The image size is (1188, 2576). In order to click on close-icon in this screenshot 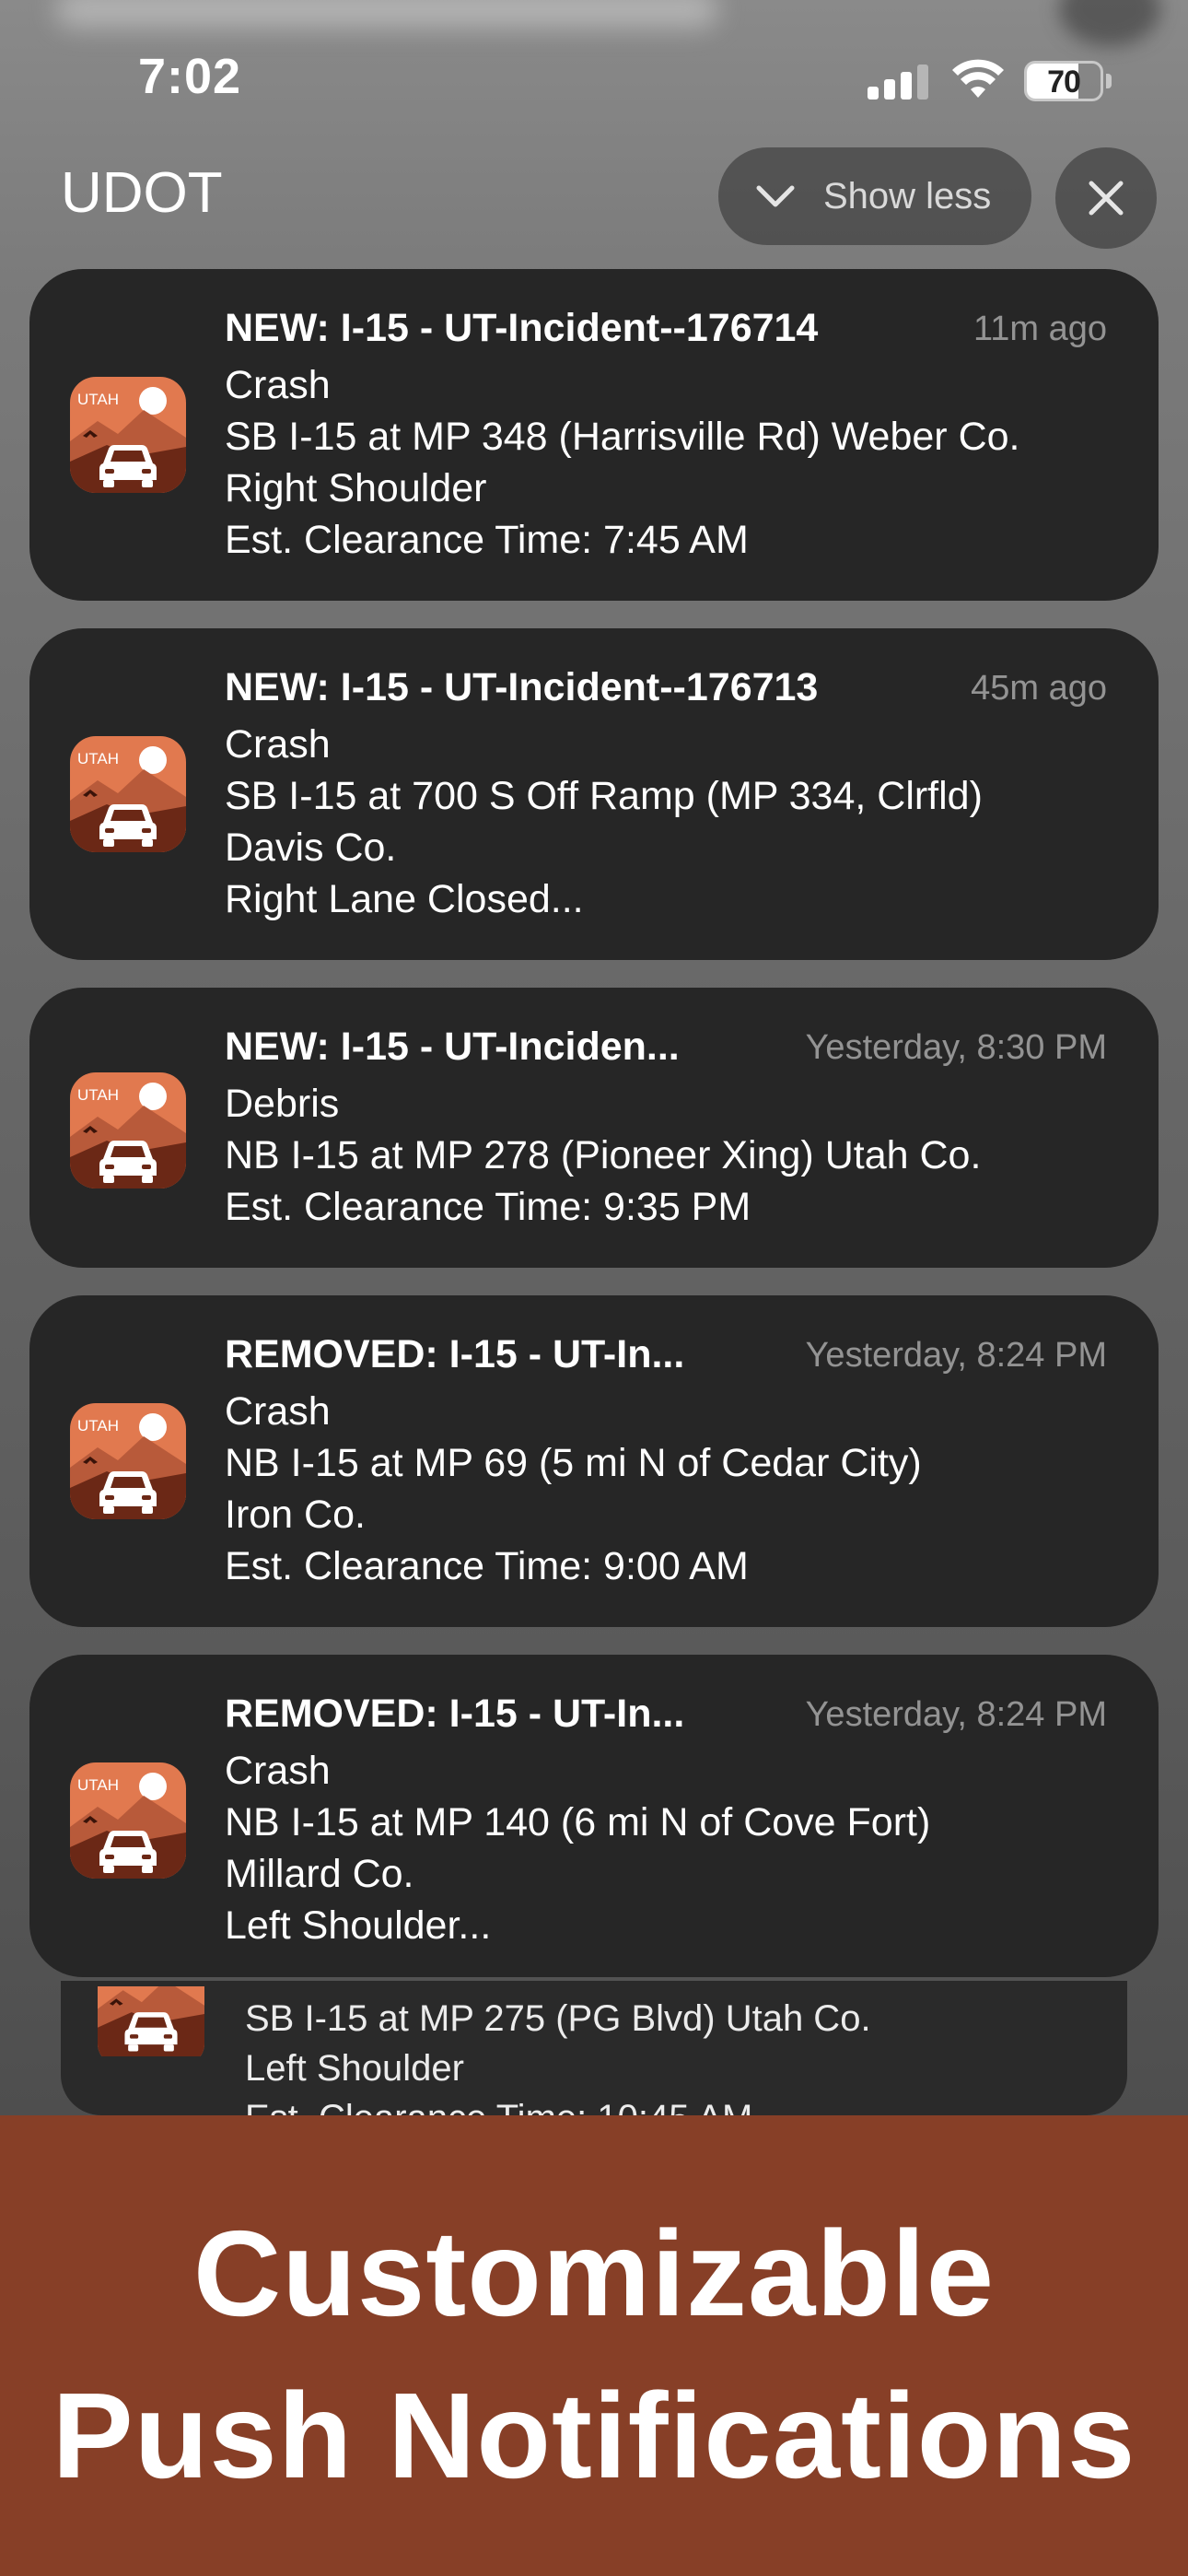, I will do `click(1106, 198)`.